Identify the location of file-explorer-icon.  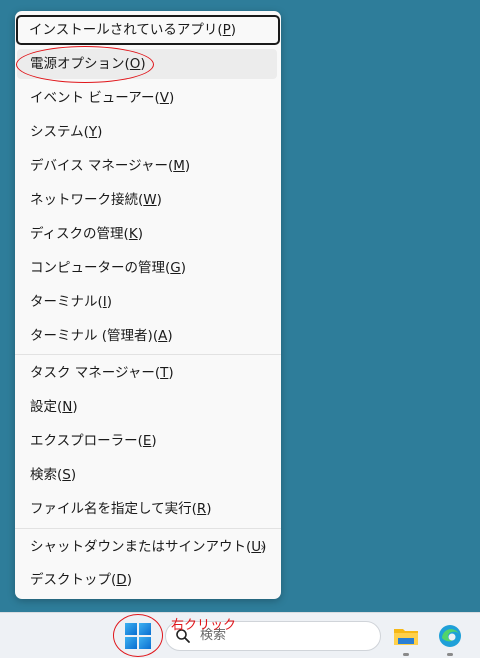
(406, 636).